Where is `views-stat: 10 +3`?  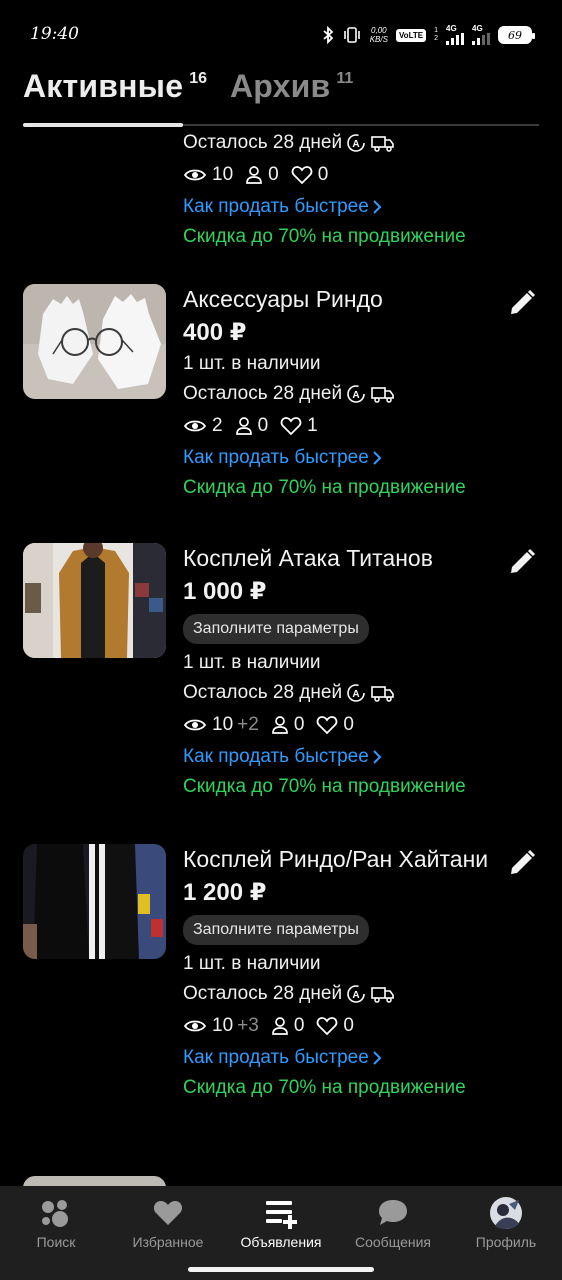
views-stat: 10 +3 is located at coordinates (221, 1026).